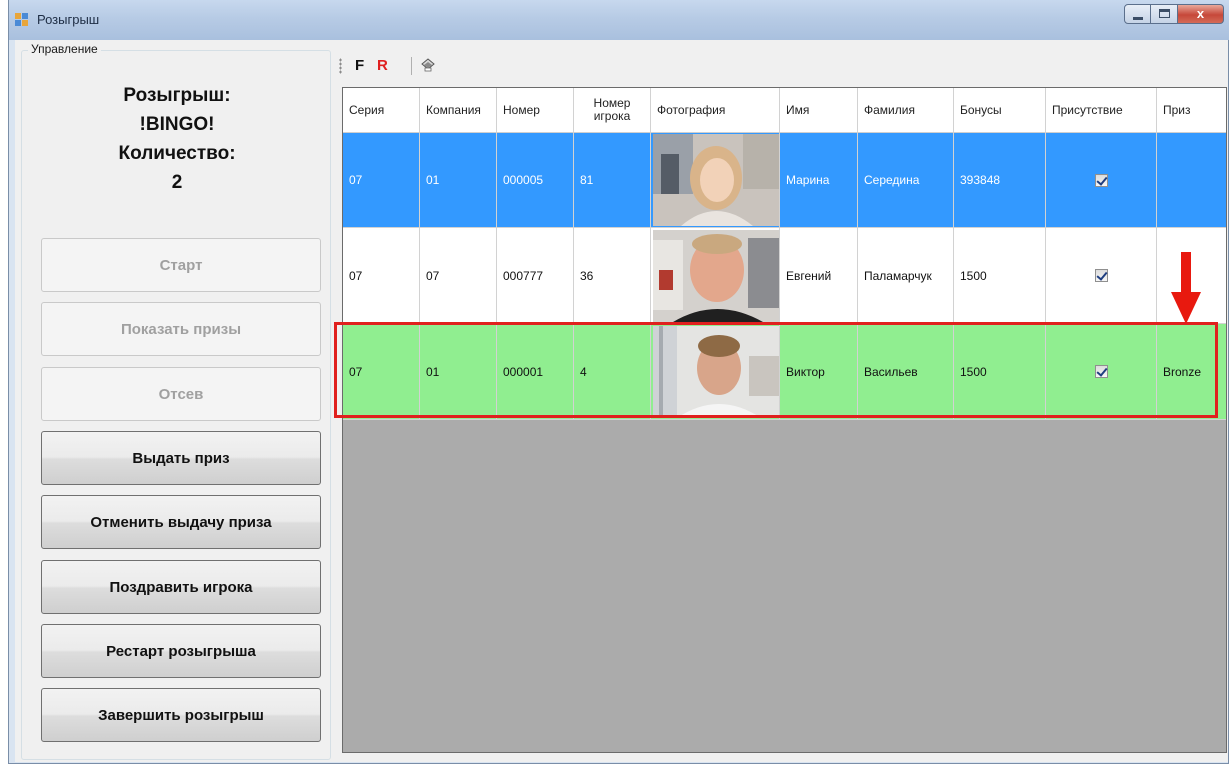 Image resolution: width=1229 pixels, height=764 pixels. Describe the element at coordinates (181, 651) in the screenshot. I see `restart-draw-button: Рестарт розыгрыша` at that location.